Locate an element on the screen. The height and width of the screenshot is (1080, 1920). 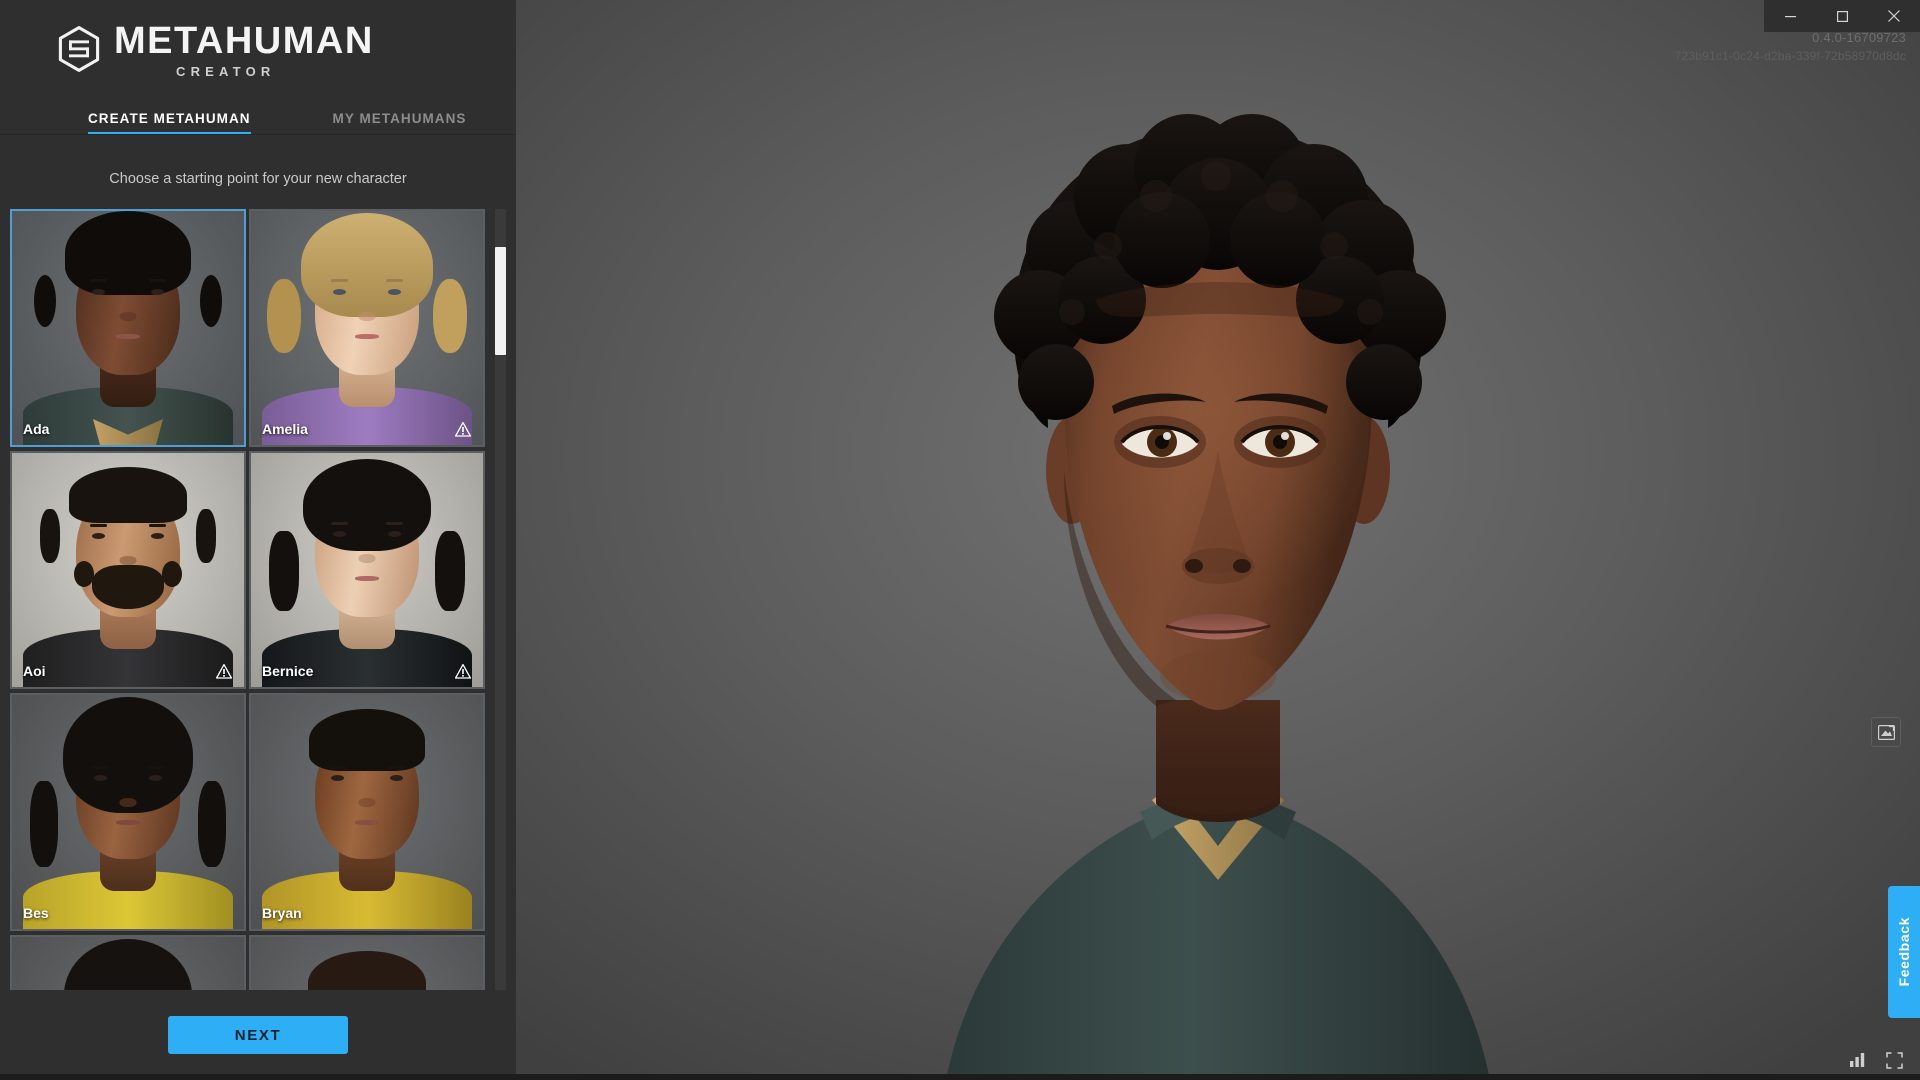
camera-framing-button is located at coordinates (1886, 732).